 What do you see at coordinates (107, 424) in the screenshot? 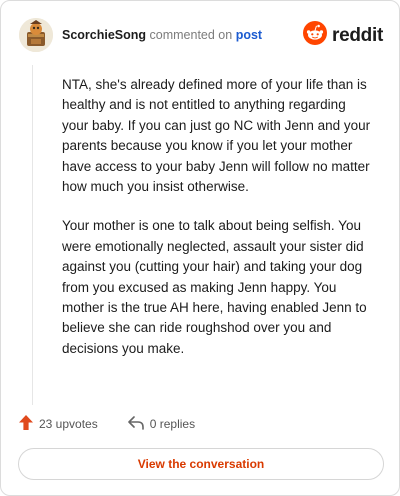
I see `comment-footer: 23 upvotes 0 replies` at bounding box center [107, 424].